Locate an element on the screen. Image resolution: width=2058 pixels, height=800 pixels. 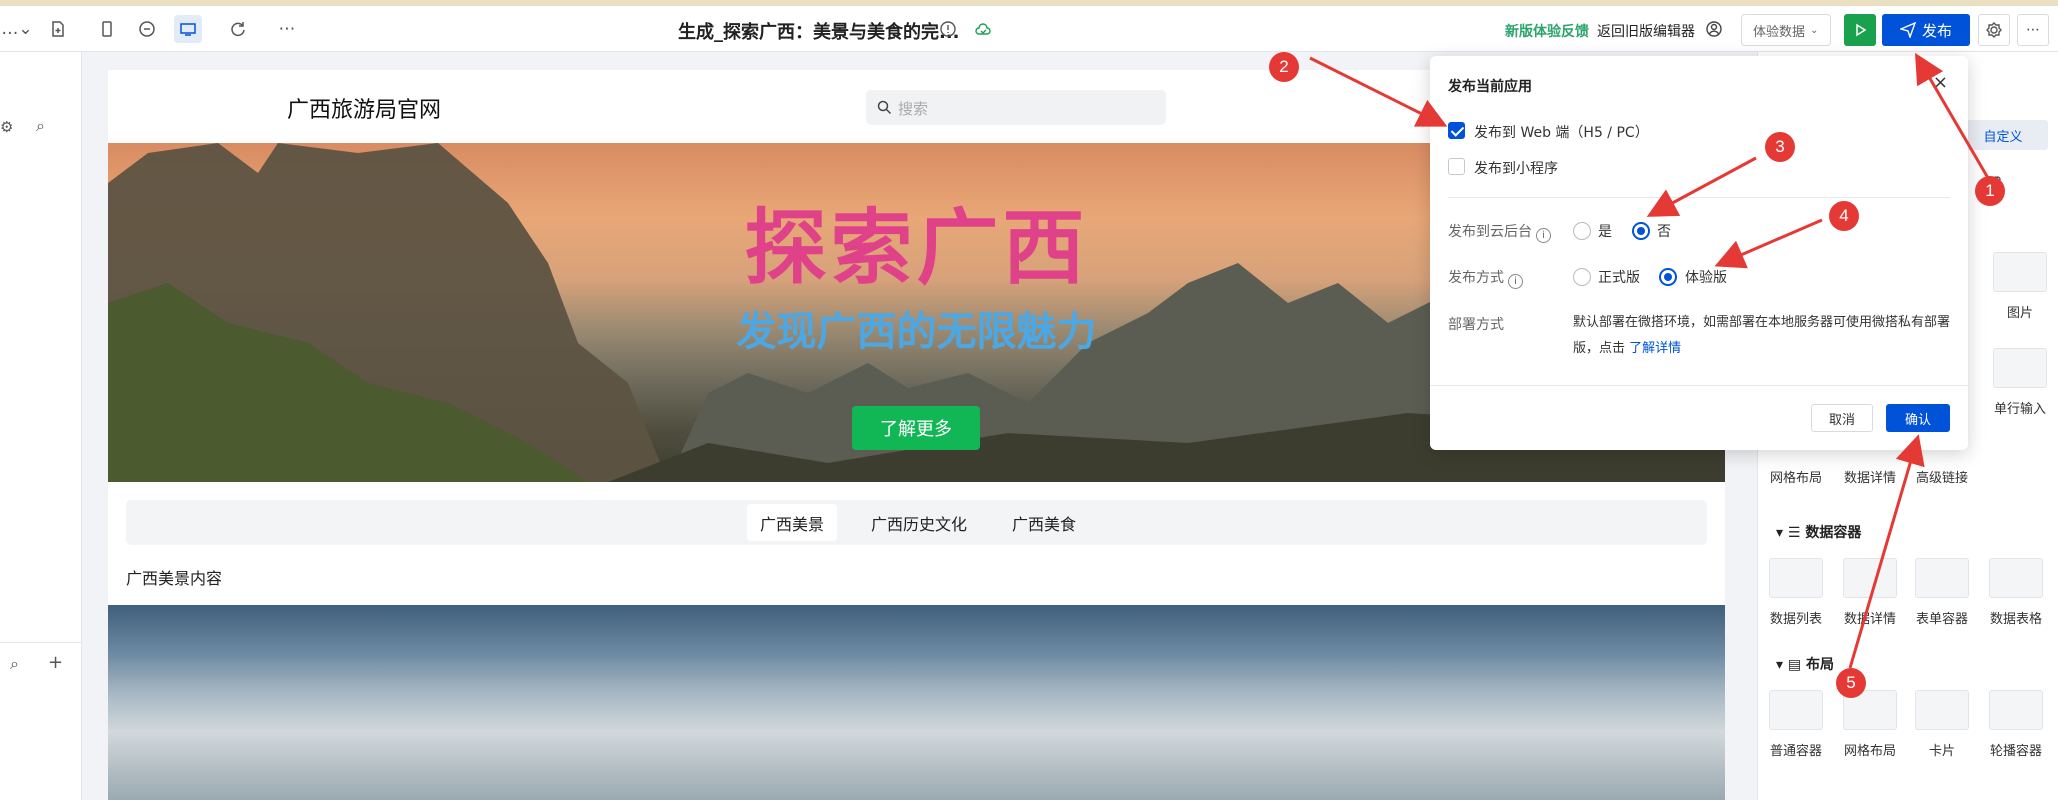
annotation-badge-1: 1 is located at coordinates (1990, 191).